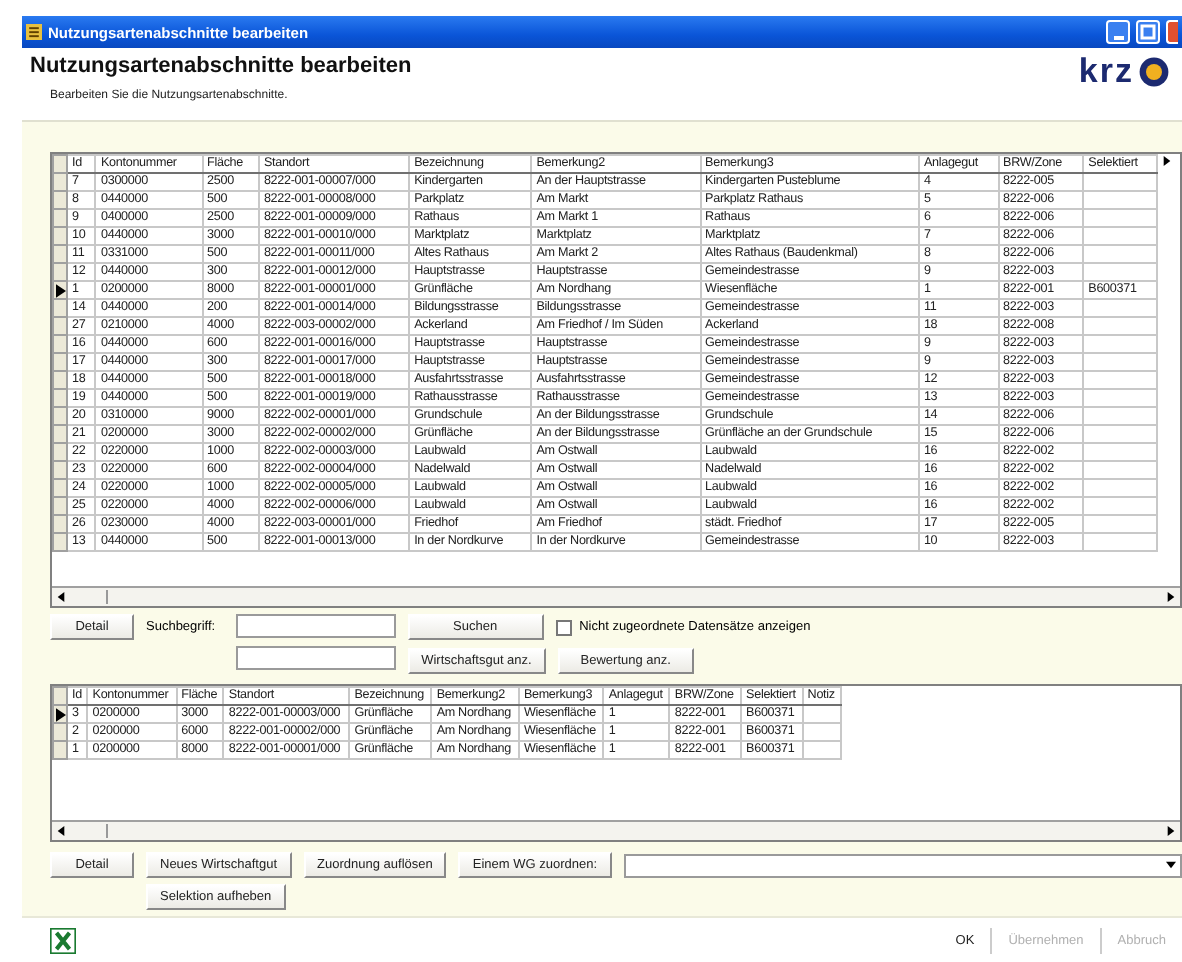 The height and width of the screenshot is (962, 1182). Describe the element at coordinates (563, 627) in the screenshot. I see `checkbox` at that location.